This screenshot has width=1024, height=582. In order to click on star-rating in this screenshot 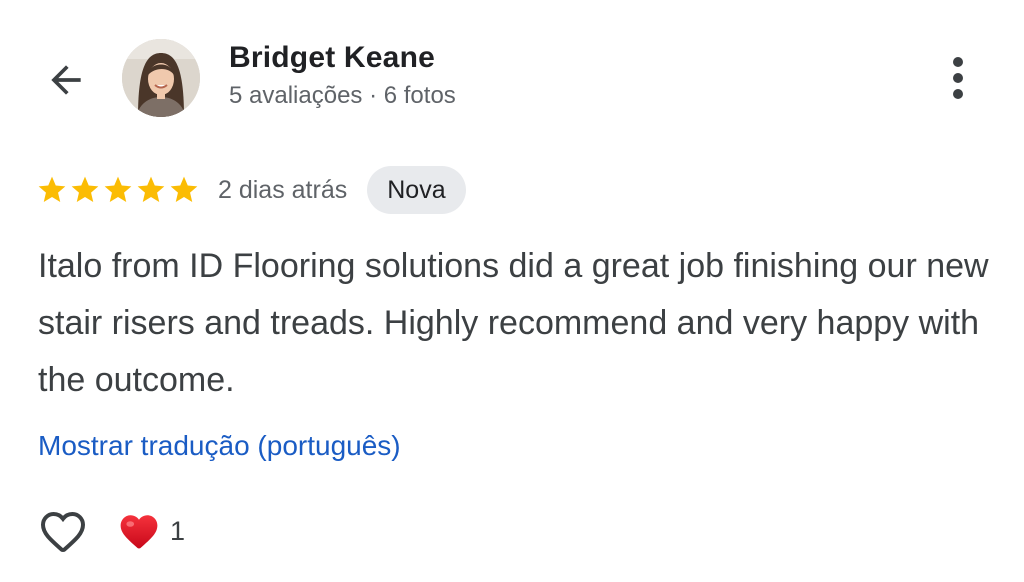, I will do `click(118, 190)`.